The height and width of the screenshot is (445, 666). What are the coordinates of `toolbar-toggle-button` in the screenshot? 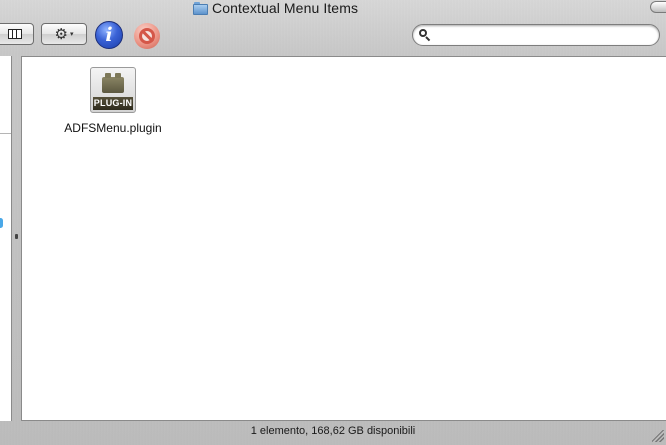 It's located at (658, 7).